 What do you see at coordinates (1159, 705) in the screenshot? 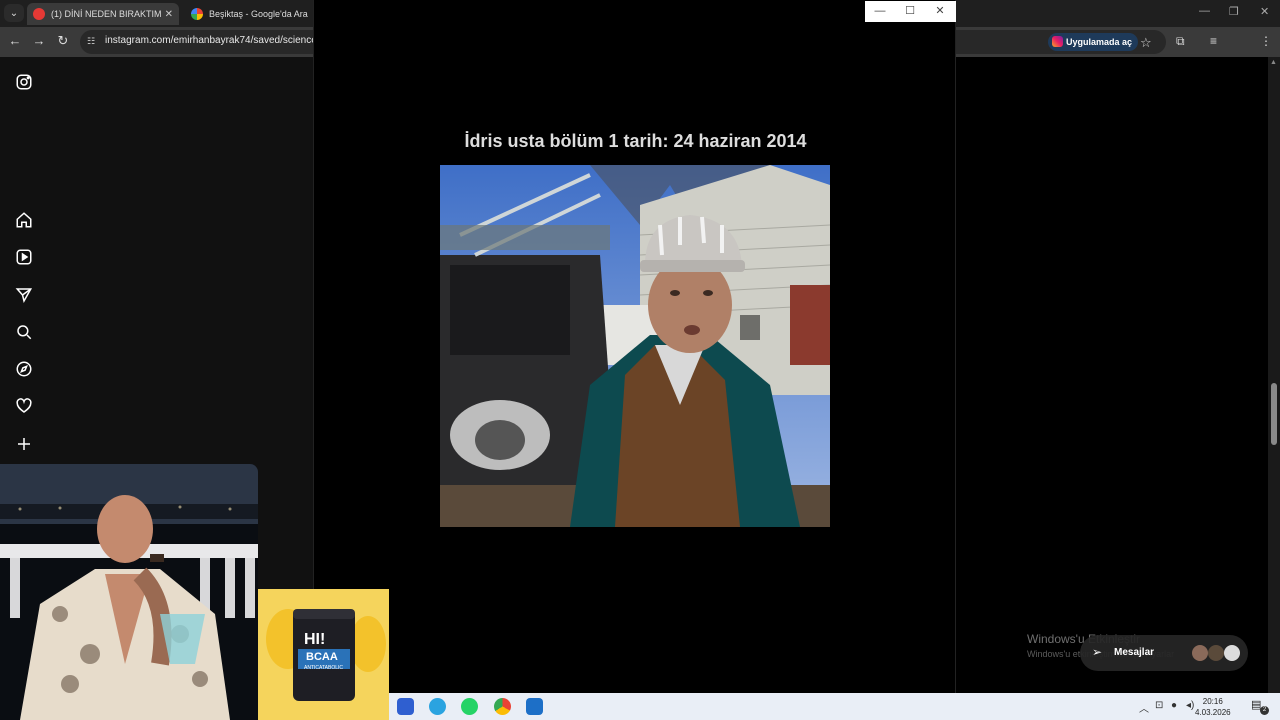
I see `network-icon: ⊡` at bounding box center [1159, 705].